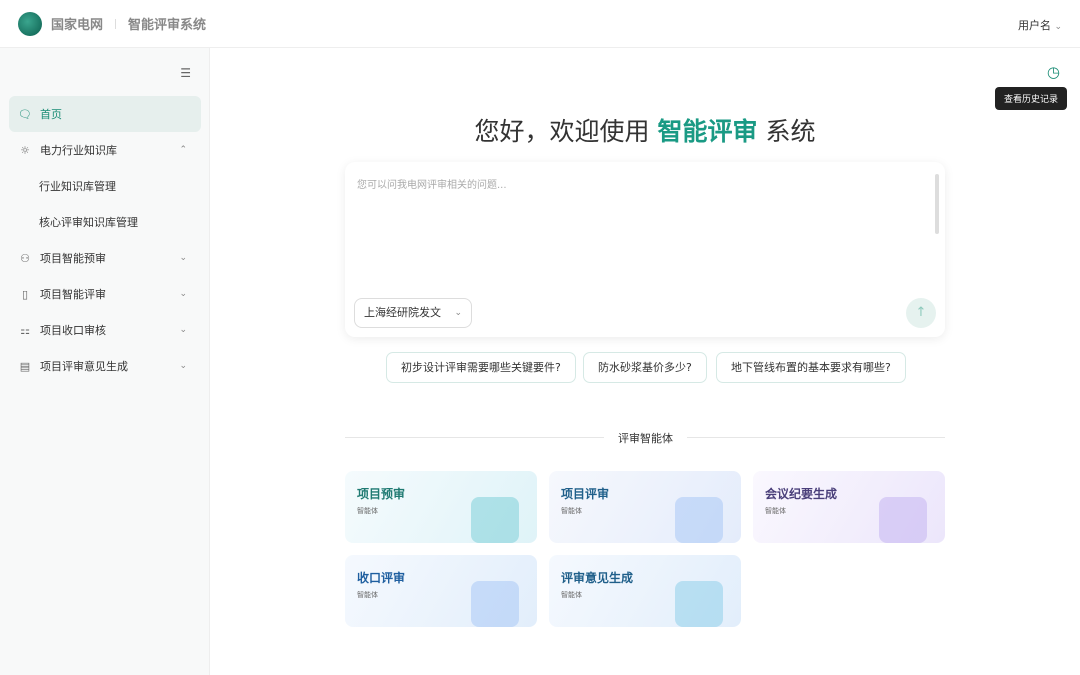 The height and width of the screenshot is (675, 1080). What do you see at coordinates (707, 131) in the screenshot?
I see `title-highlight: 智能评审` at bounding box center [707, 131].